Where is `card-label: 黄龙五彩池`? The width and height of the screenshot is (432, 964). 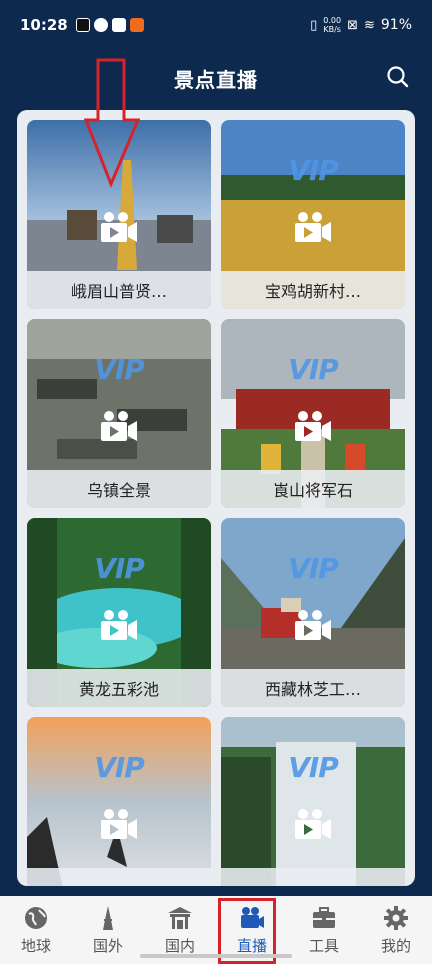 card-label: 黄龙五彩池 is located at coordinates (119, 688).